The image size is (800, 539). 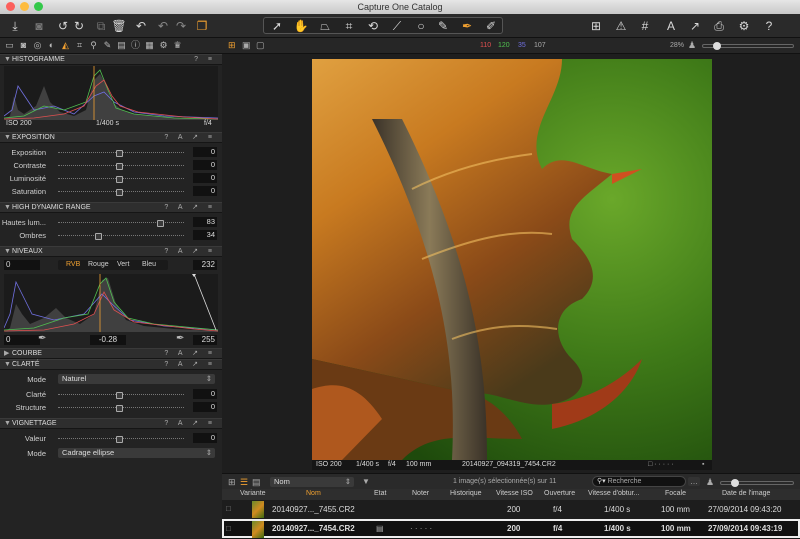 I want to click on circle-icon: ○, so click(x=421, y=26).